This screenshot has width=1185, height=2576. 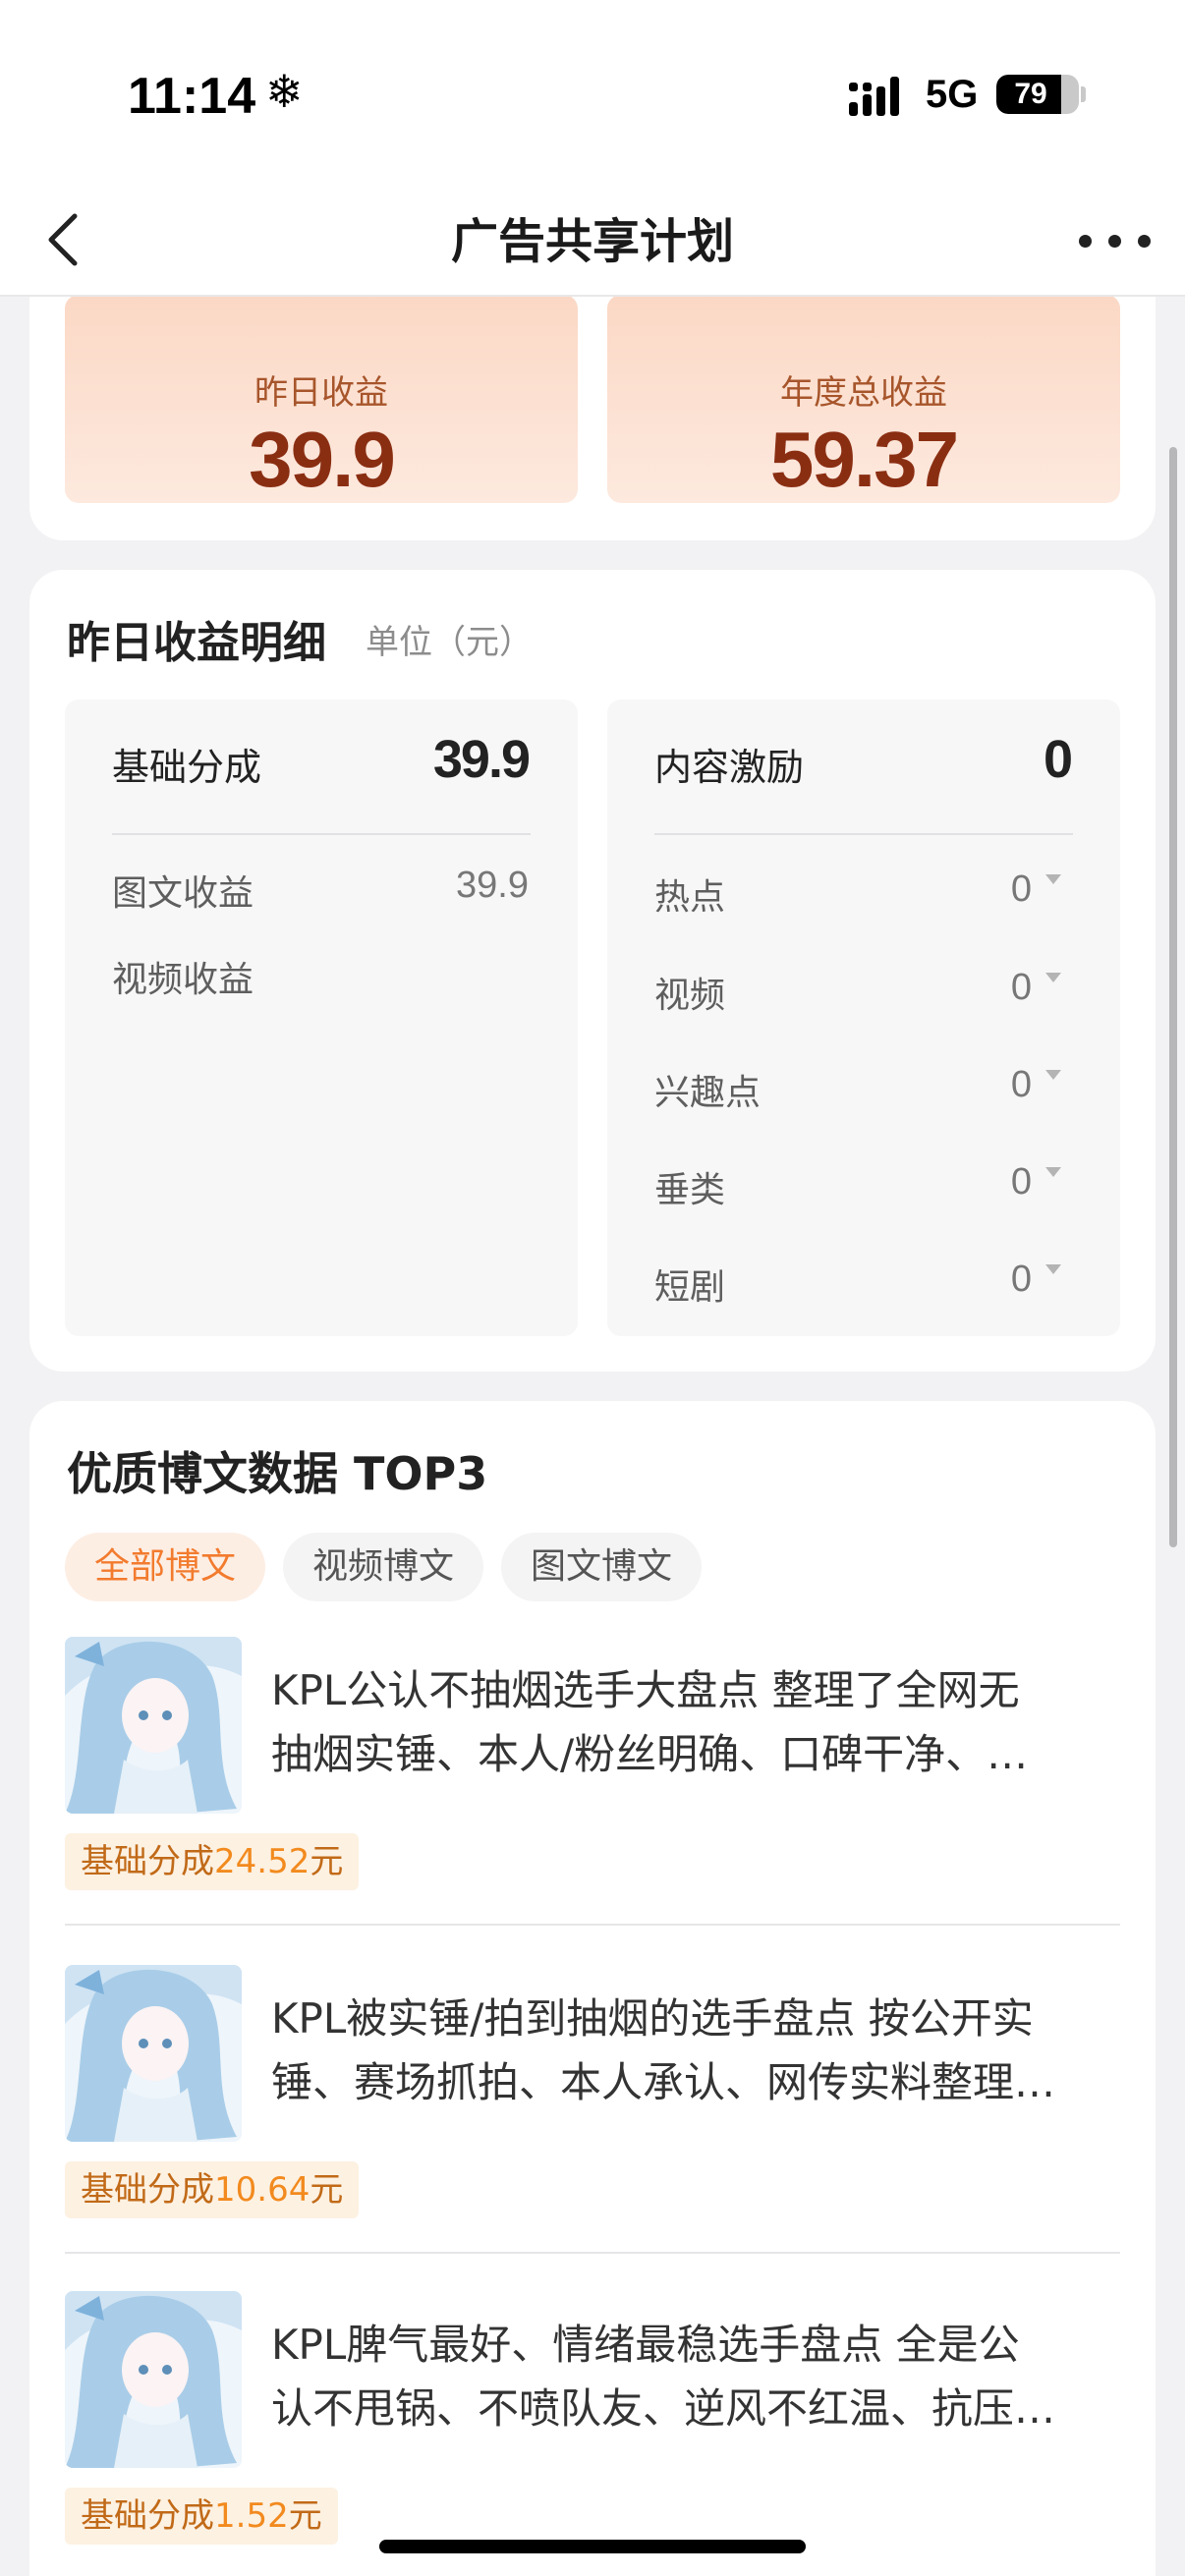 I want to click on post-title-line: KPL被实锤/拍到抽烟的选手盘点 按公开实, so click(x=653, y=2018).